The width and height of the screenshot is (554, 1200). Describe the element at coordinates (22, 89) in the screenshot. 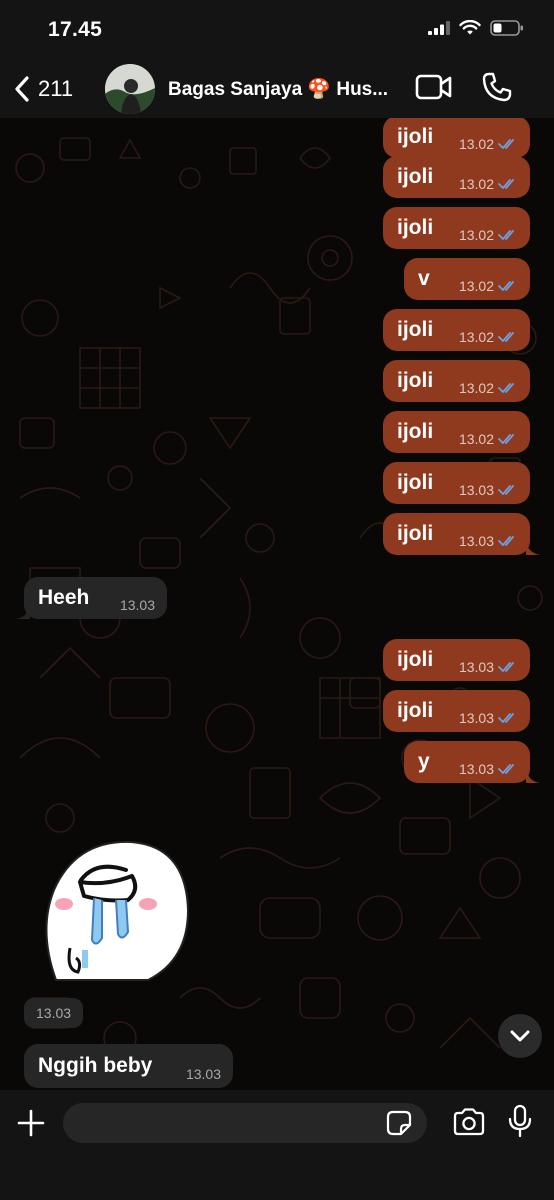

I see `chevron-left-icon` at that location.